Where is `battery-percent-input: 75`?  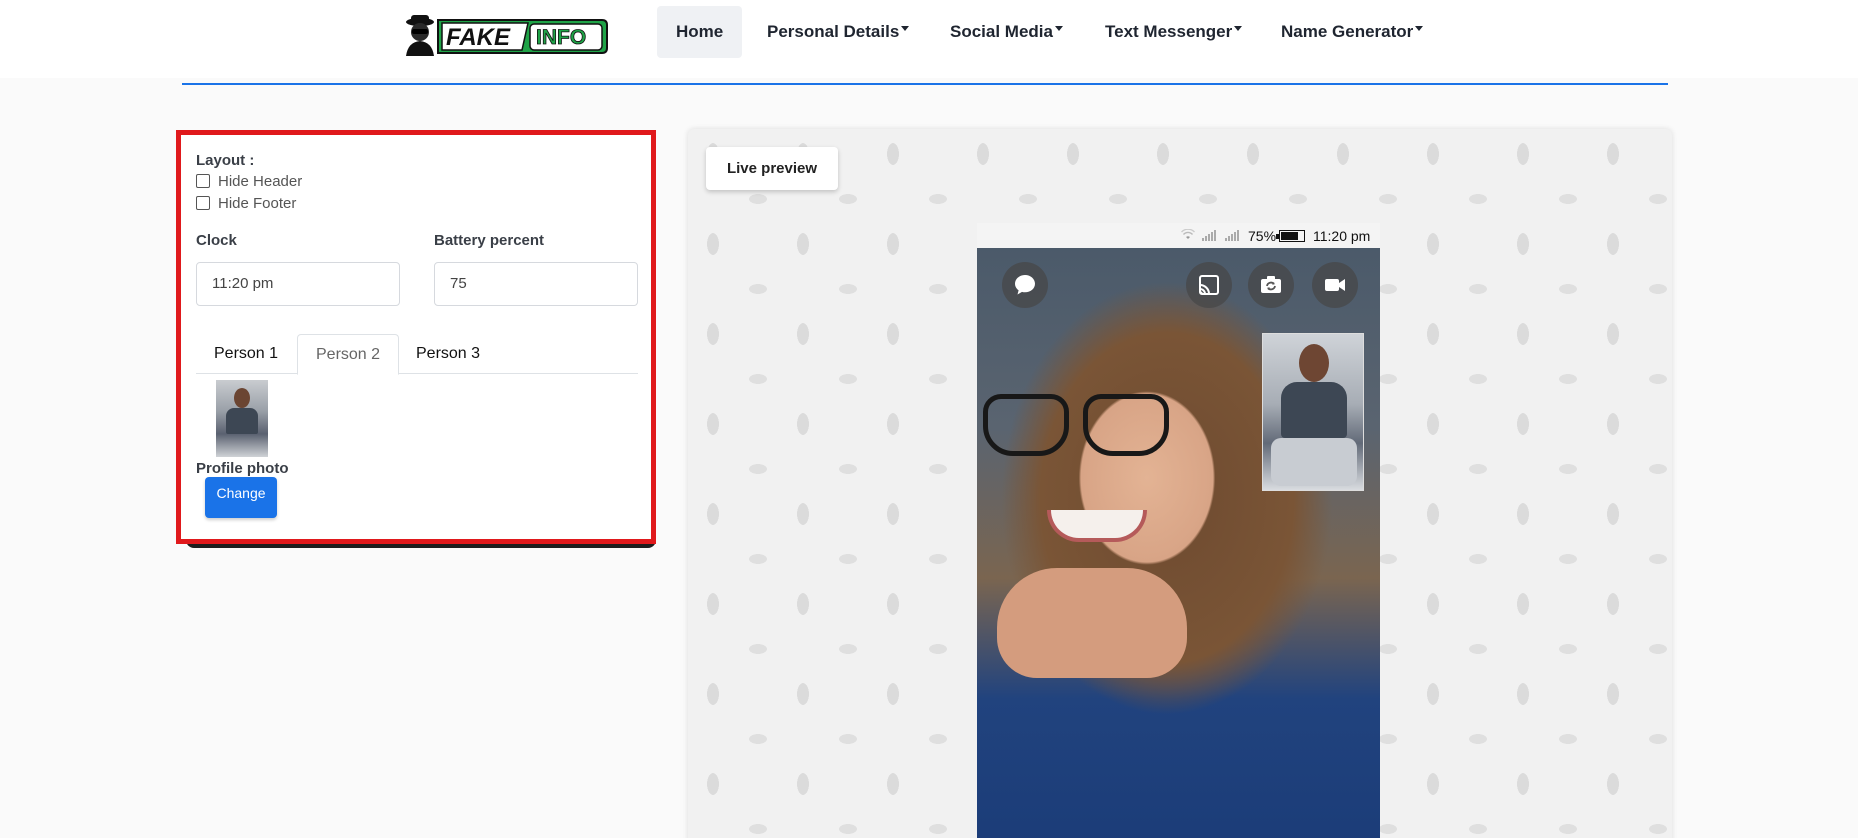
battery-percent-input: 75 is located at coordinates (536, 284).